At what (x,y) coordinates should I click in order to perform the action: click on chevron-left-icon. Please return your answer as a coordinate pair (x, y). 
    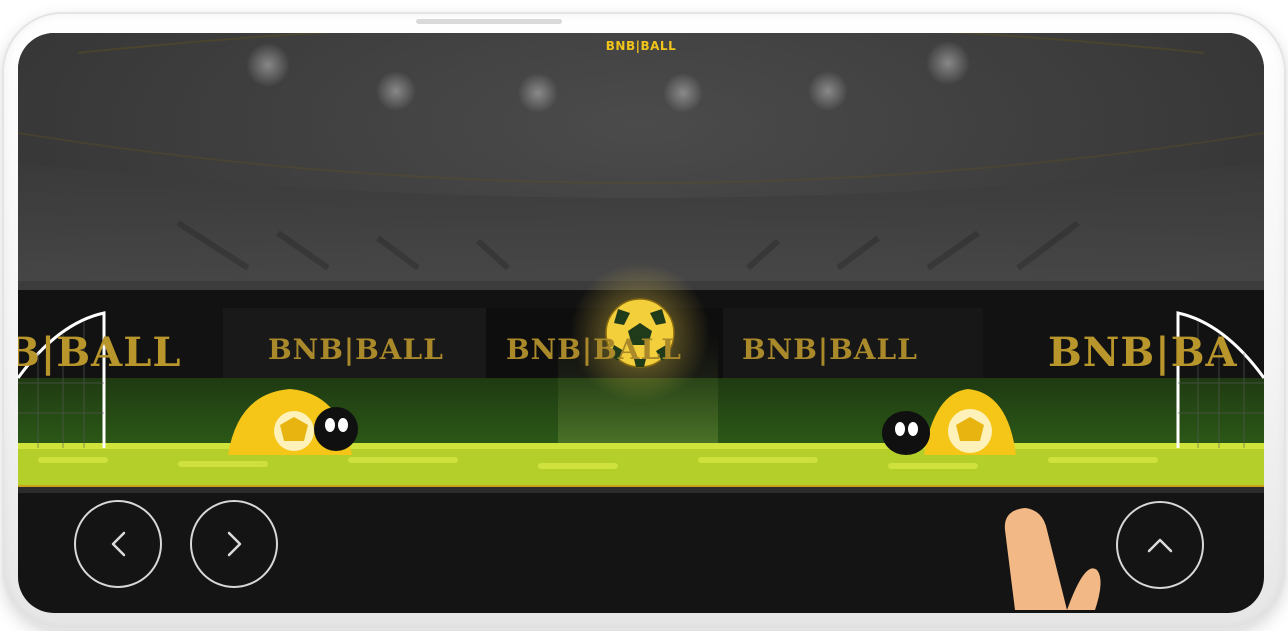
    Looking at the image, I should click on (118, 544).